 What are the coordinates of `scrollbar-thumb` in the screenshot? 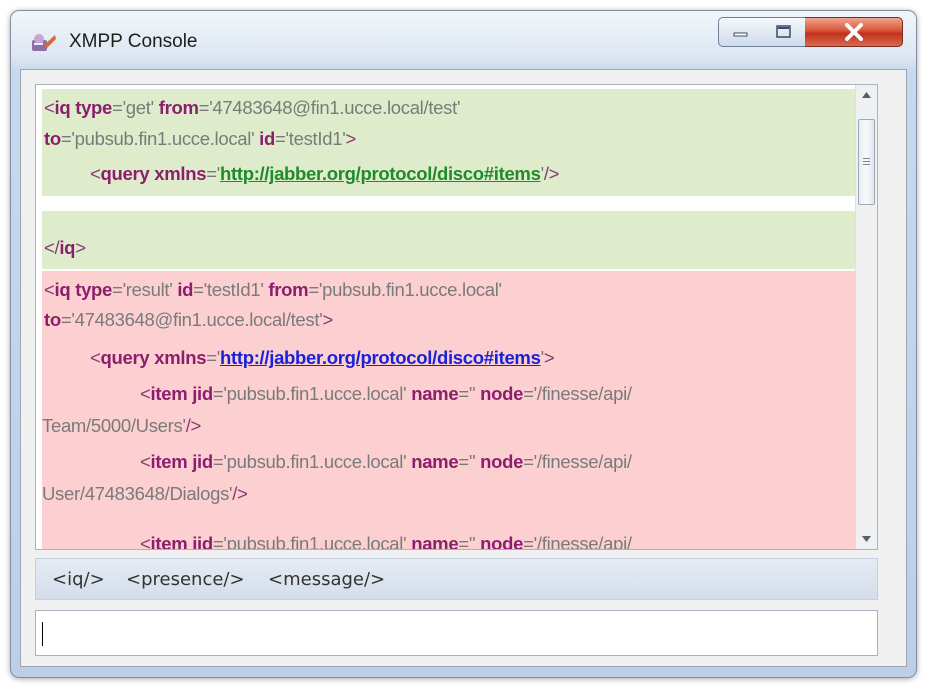 It's located at (866, 162).